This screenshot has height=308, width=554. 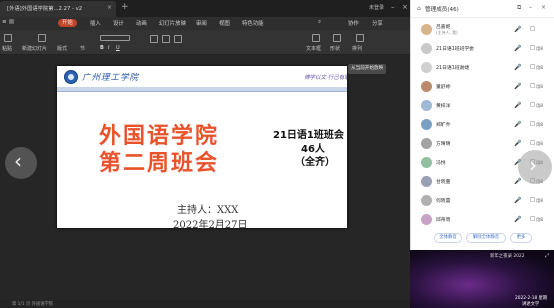 What do you see at coordinates (34, 48) in the screenshot?
I see `new-slide-button: 新建幻灯片` at bounding box center [34, 48].